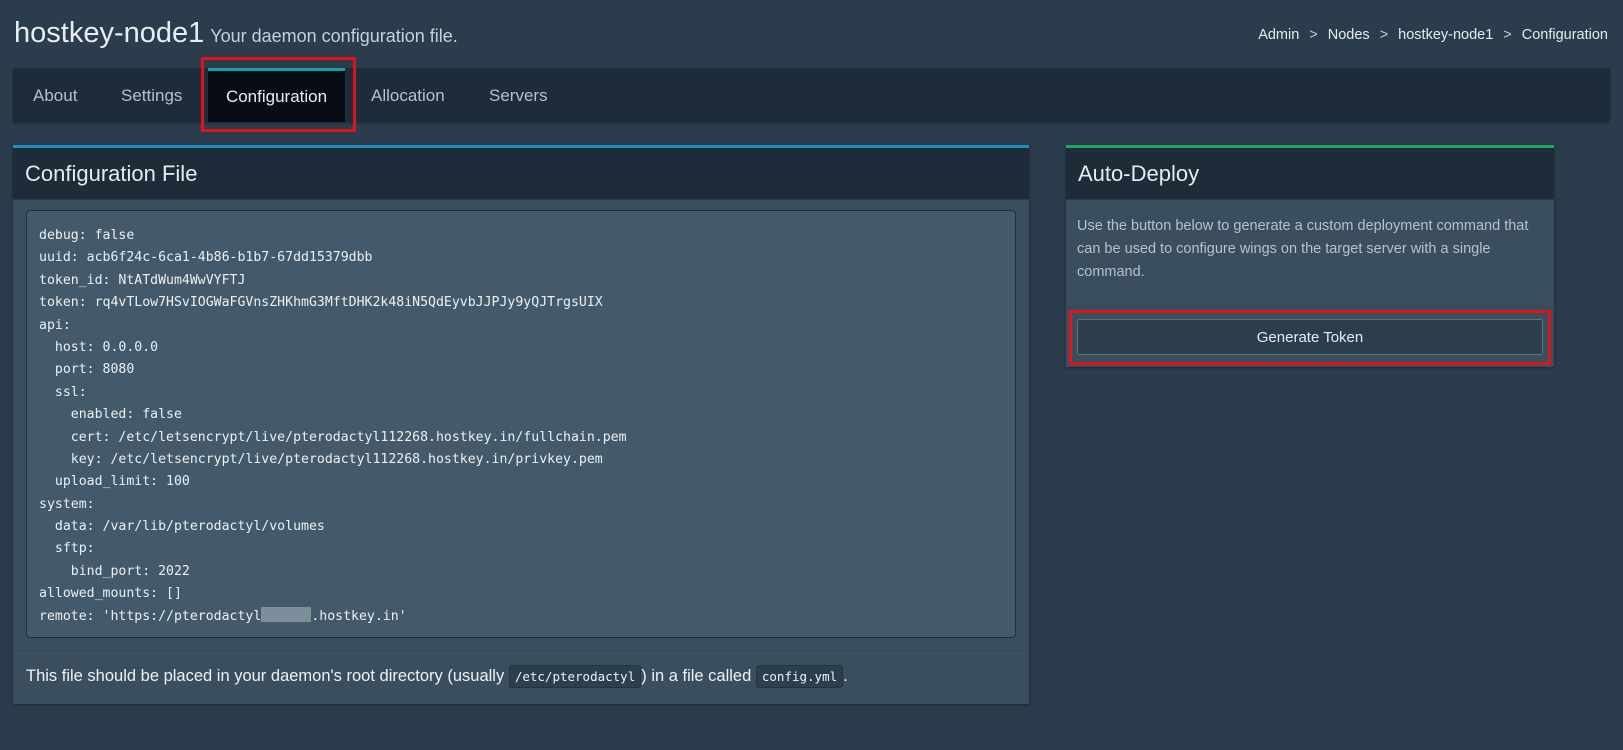 Image resolution: width=1623 pixels, height=750 pixels. What do you see at coordinates (142, 280) in the screenshot?
I see `code-line: token_id: NtATdWum4WwVYFTJ` at bounding box center [142, 280].